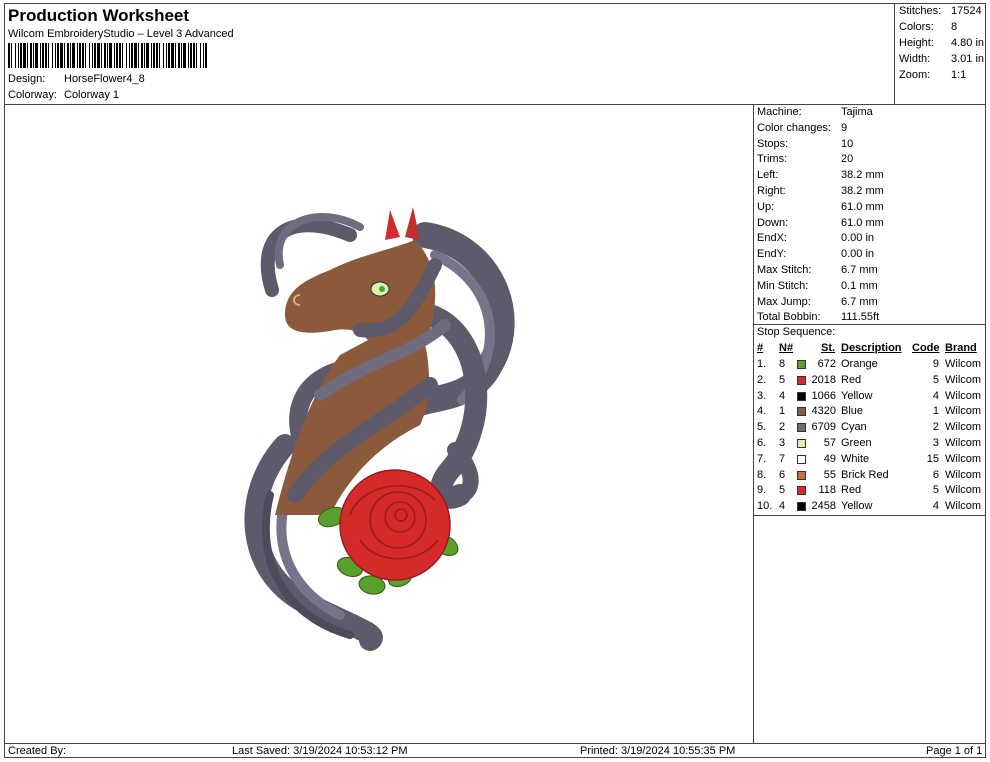 This screenshot has height=762, width=990. Describe the element at coordinates (859, 364) in the screenshot. I see `seq-row-description: Orange` at that location.